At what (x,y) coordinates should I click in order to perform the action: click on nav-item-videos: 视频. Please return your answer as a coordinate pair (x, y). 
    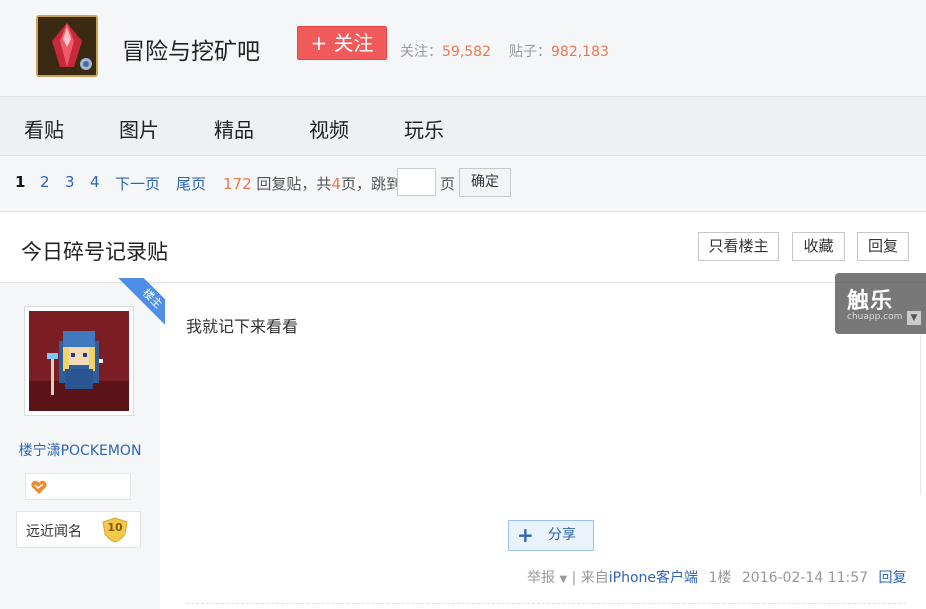
    Looking at the image, I should click on (329, 128).